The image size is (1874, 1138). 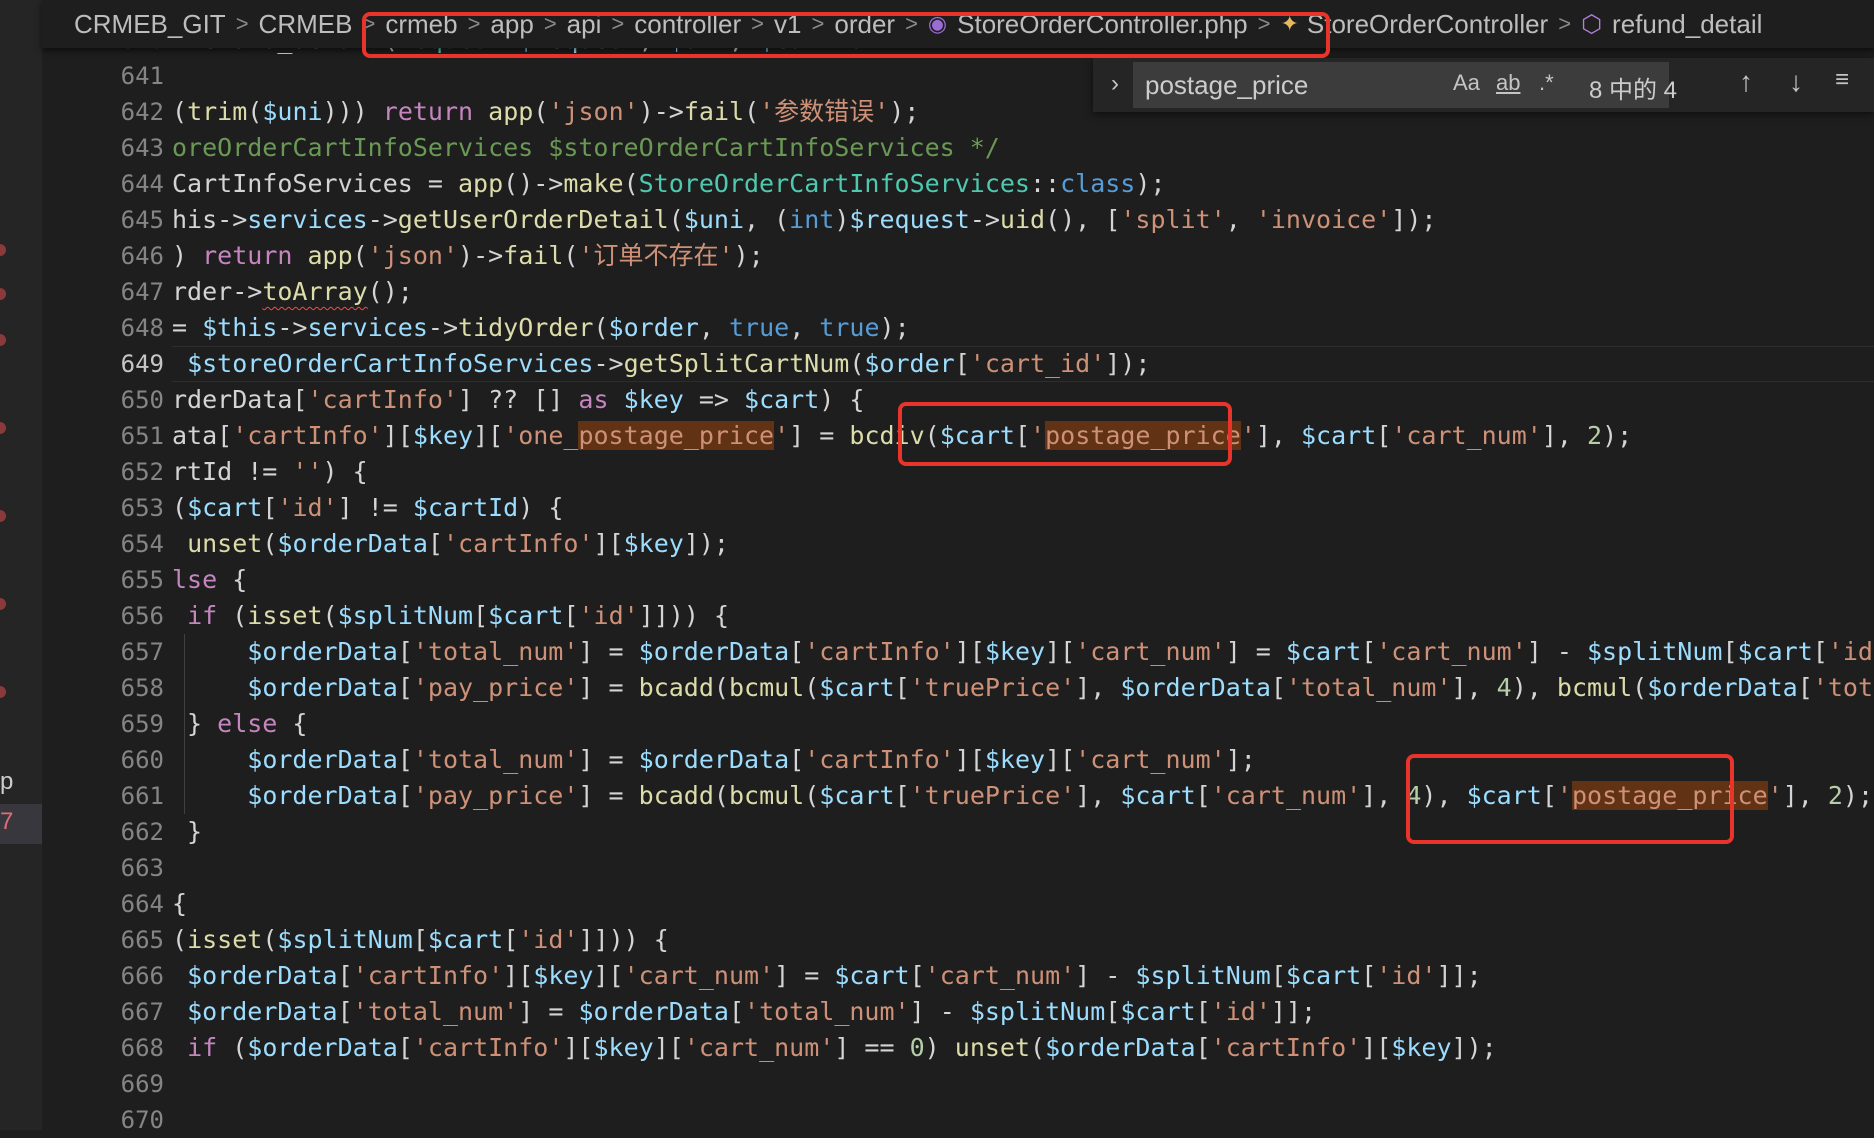 I want to click on breadcrumb-method: refund_detail, so click(x=1687, y=24).